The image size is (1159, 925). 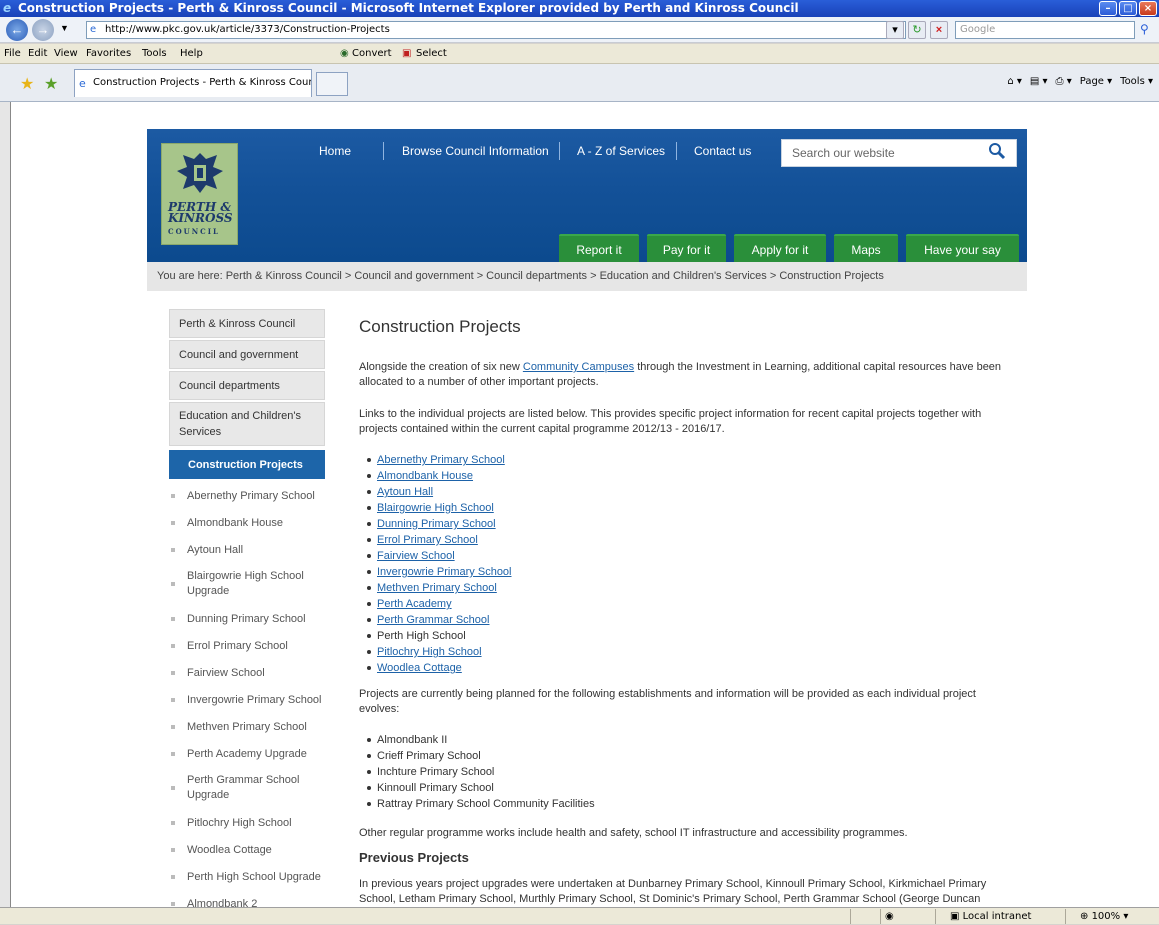 I want to click on back-arrow-icon: ←, so click(x=17, y=30).